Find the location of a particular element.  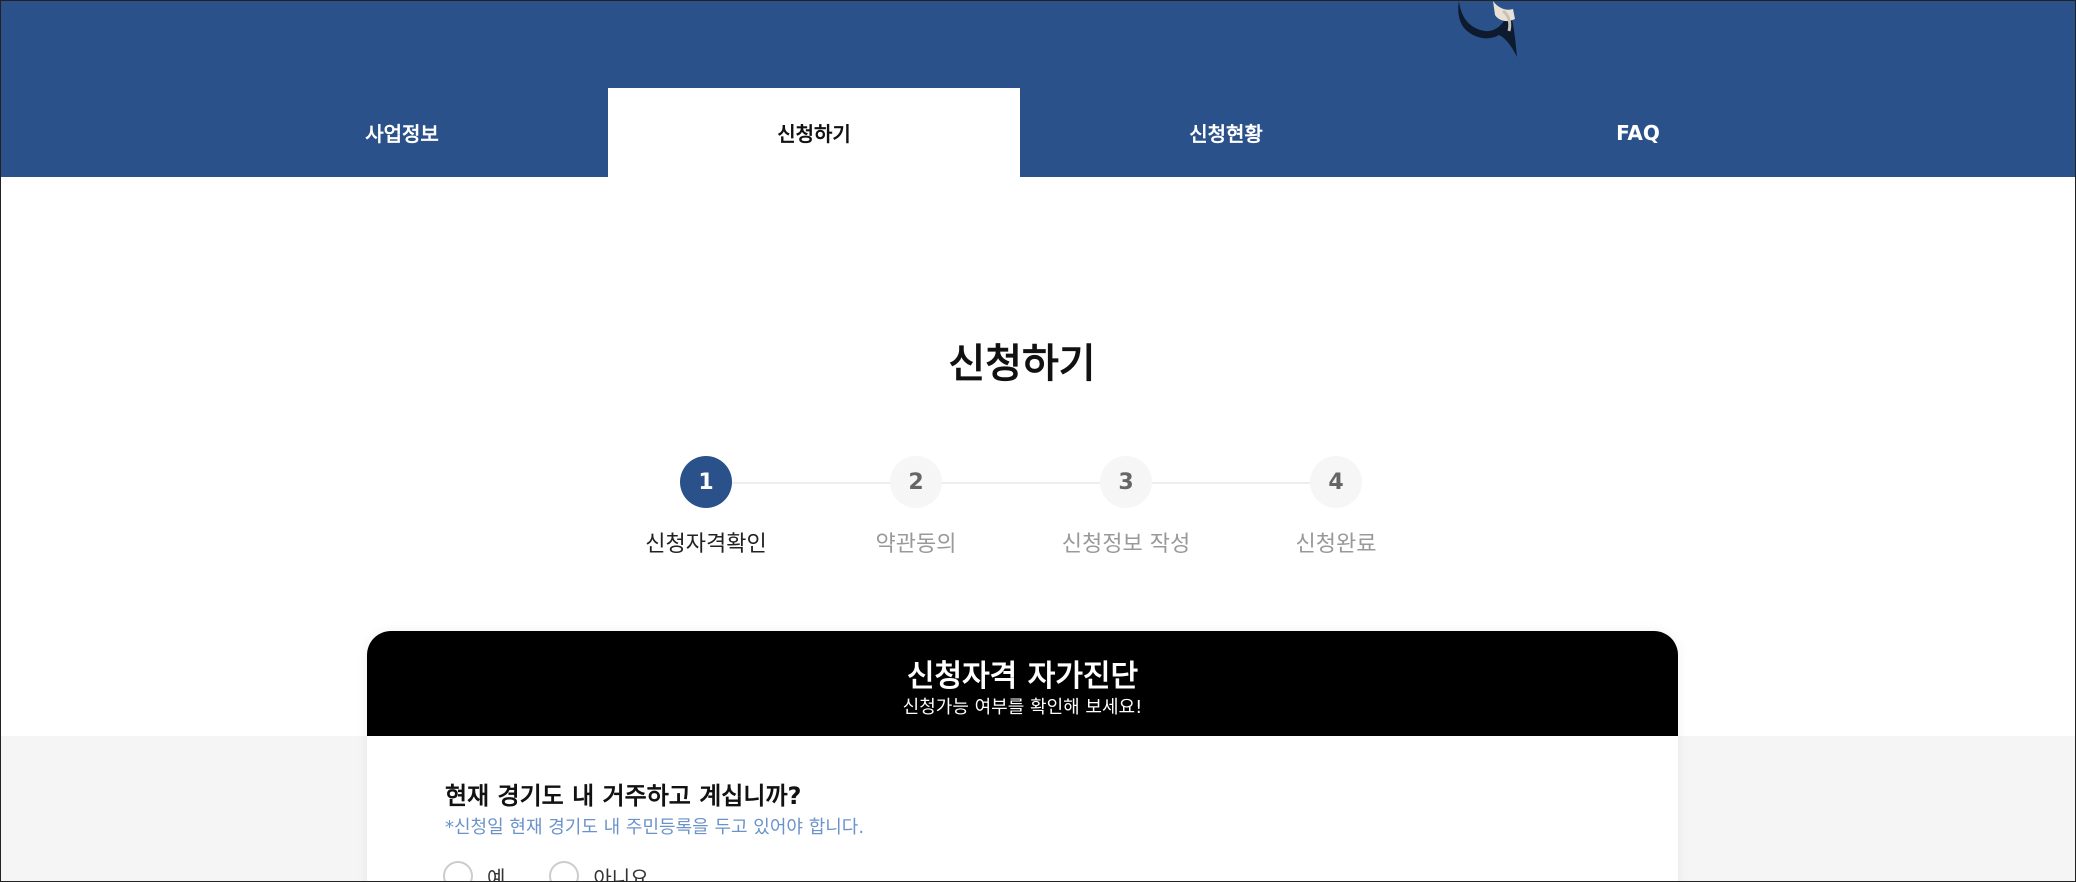

radio-no is located at coordinates (564, 871).